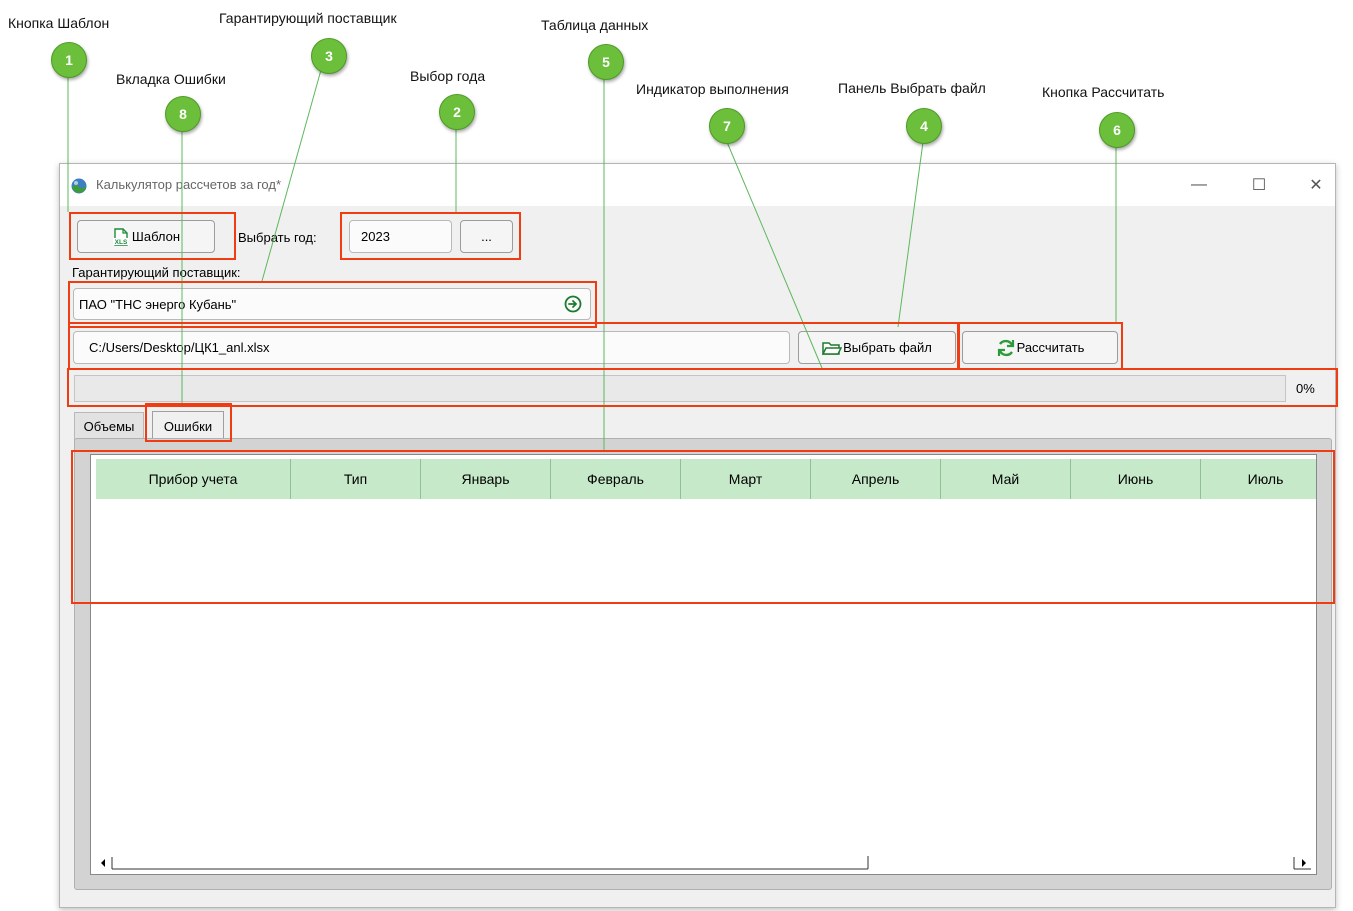 The height and width of the screenshot is (911, 1353). Describe the element at coordinates (188, 426) in the screenshot. I see `tab-errors: Ошибки` at that location.